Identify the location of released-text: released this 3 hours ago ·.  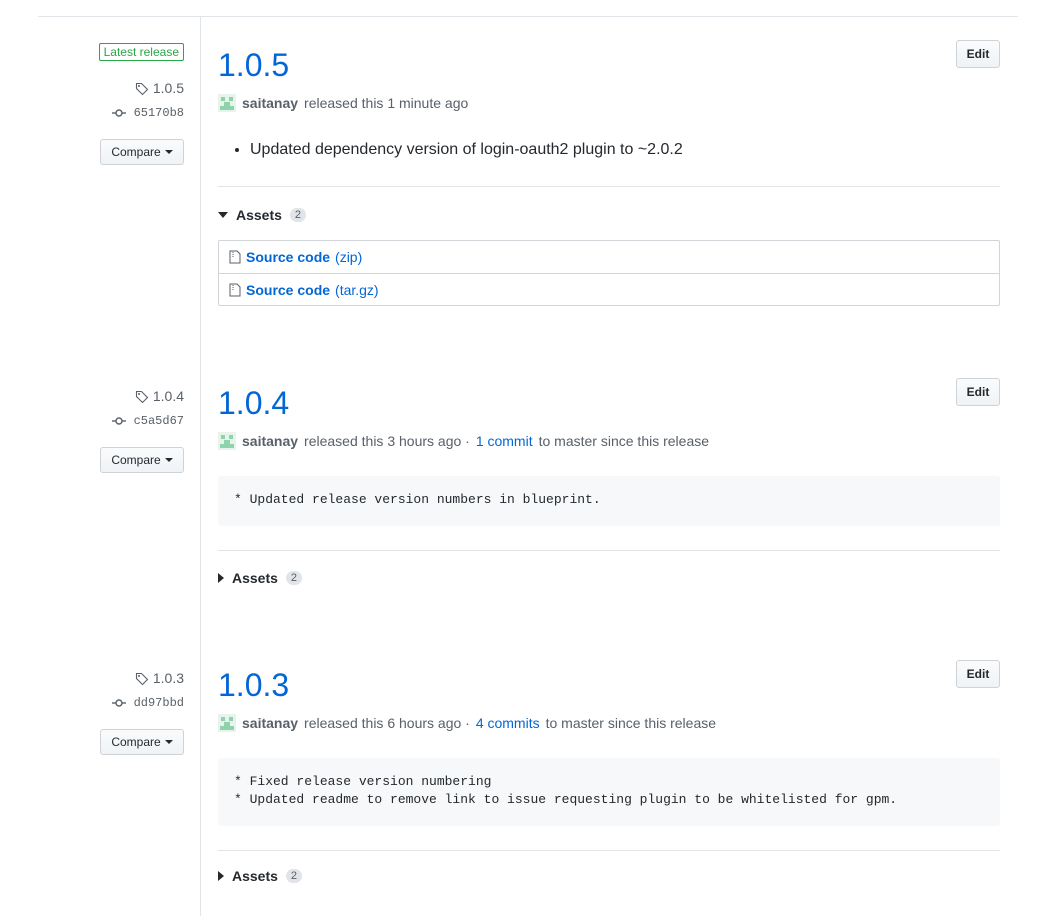
(387, 441).